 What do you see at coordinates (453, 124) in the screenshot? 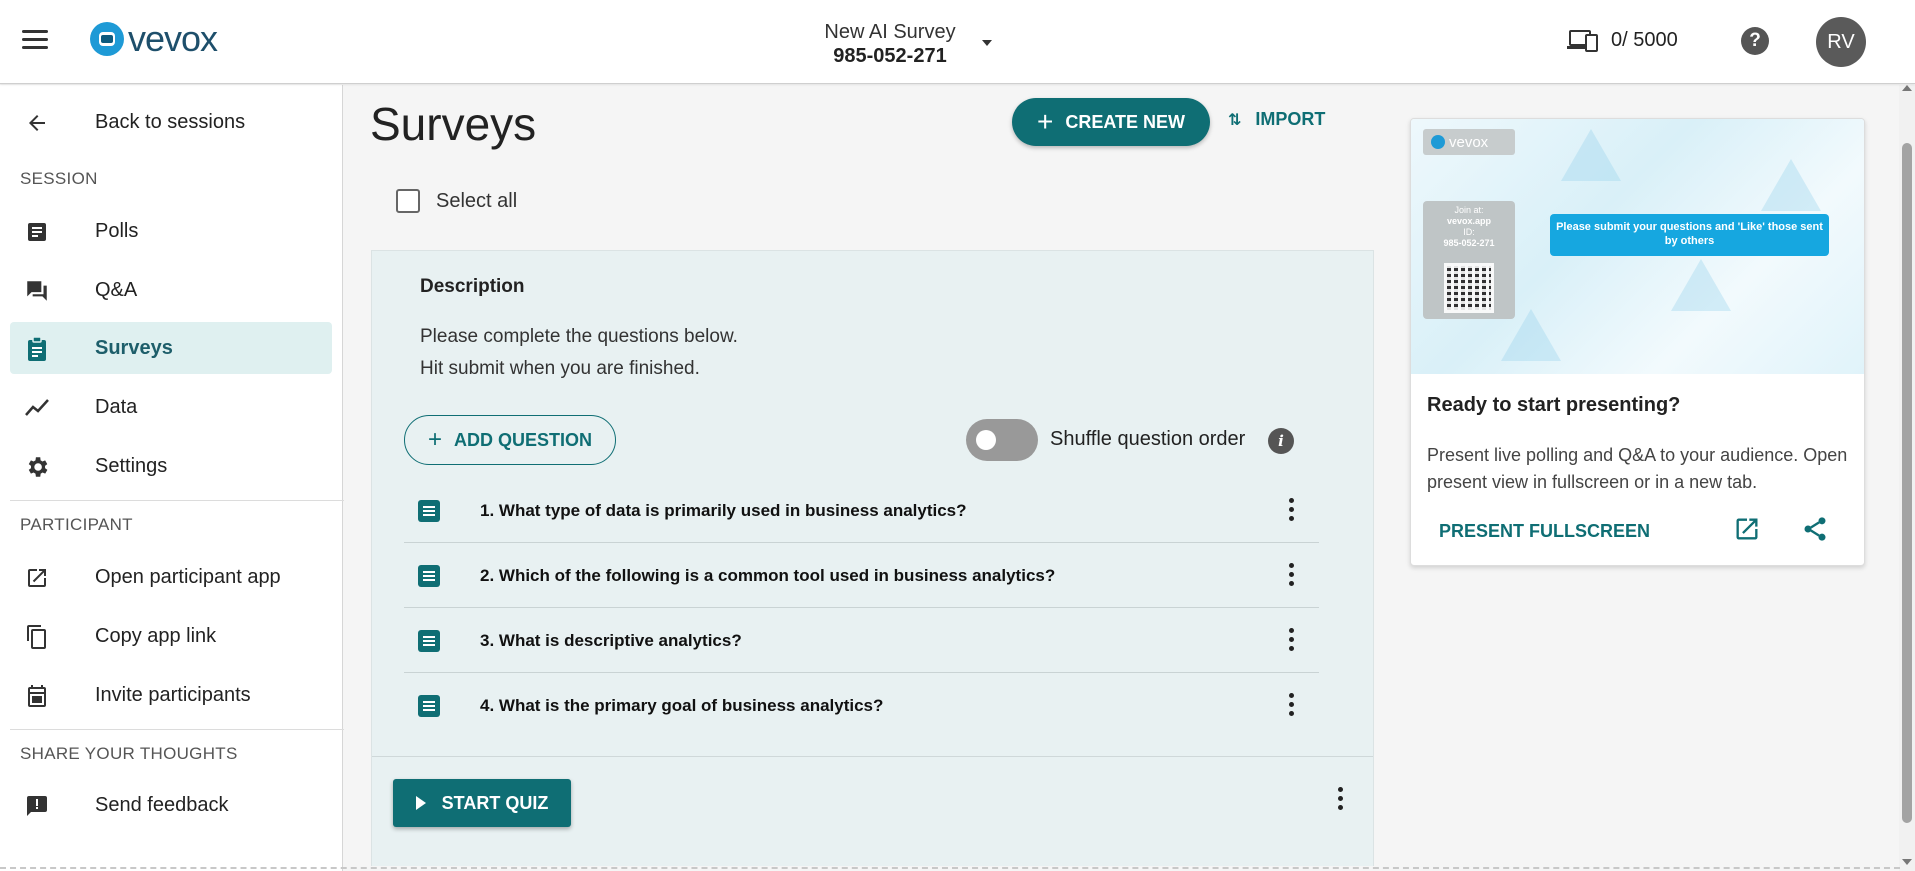
I see `page-title: Surveys` at bounding box center [453, 124].